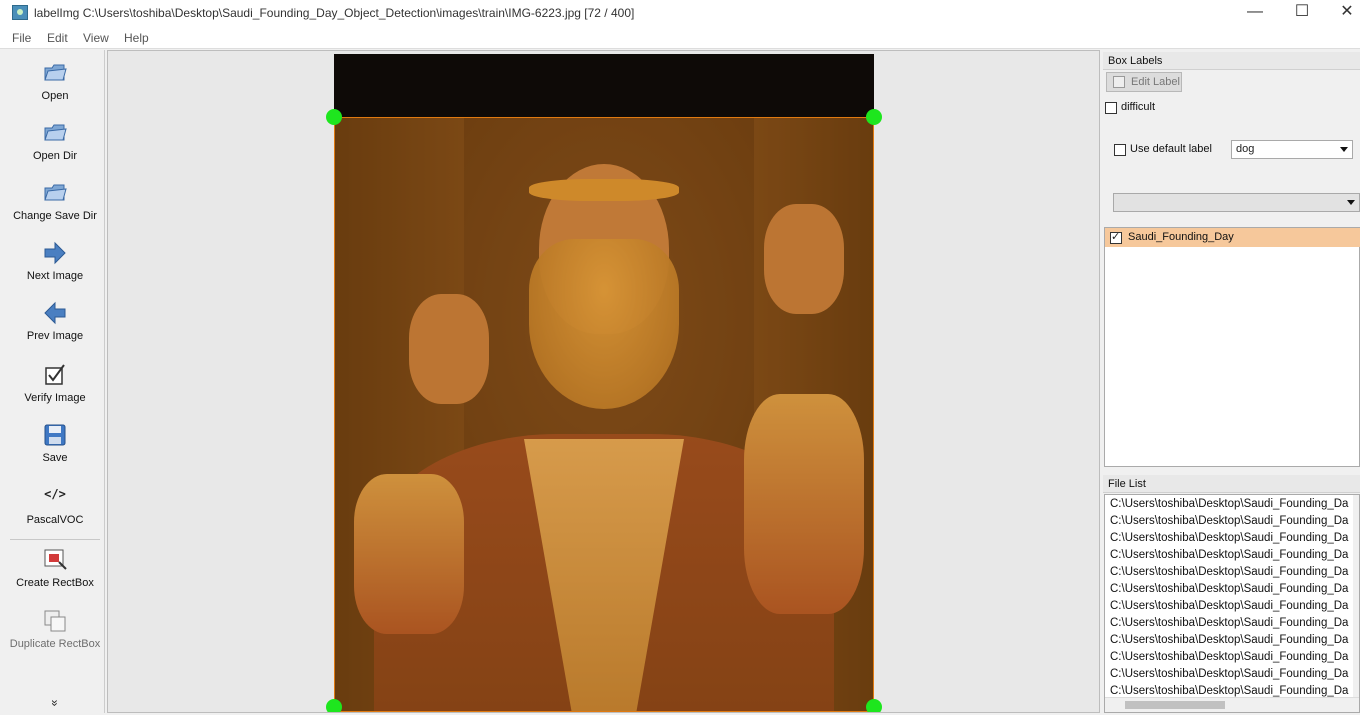 The width and height of the screenshot is (1360, 715). I want to click on label-filter-combo, so click(1236, 202).